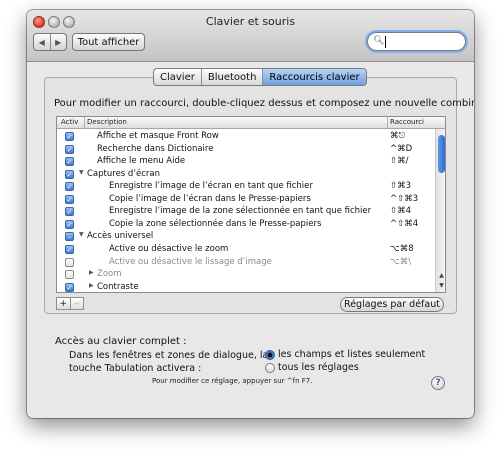  What do you see at coordinates (190, 261) in the screenshot?
I see `shortcut-description: Active ou désactive le lissage d’image` at bounding box center [190, 261].